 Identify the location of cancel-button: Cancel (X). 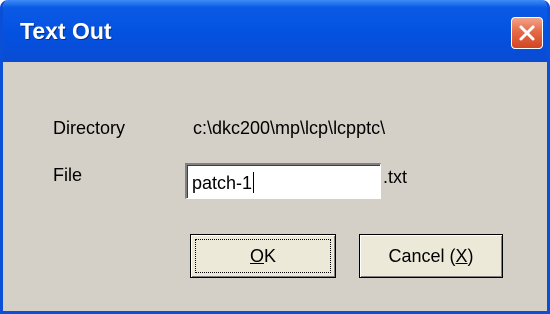
(431, 256).